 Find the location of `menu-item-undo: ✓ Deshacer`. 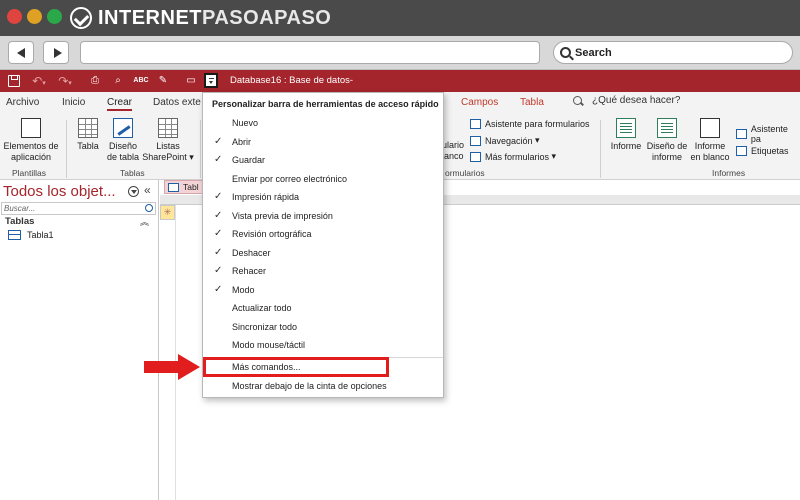

menu-item-undo: ✓ Deshacer is located at coordinates (323, 253).